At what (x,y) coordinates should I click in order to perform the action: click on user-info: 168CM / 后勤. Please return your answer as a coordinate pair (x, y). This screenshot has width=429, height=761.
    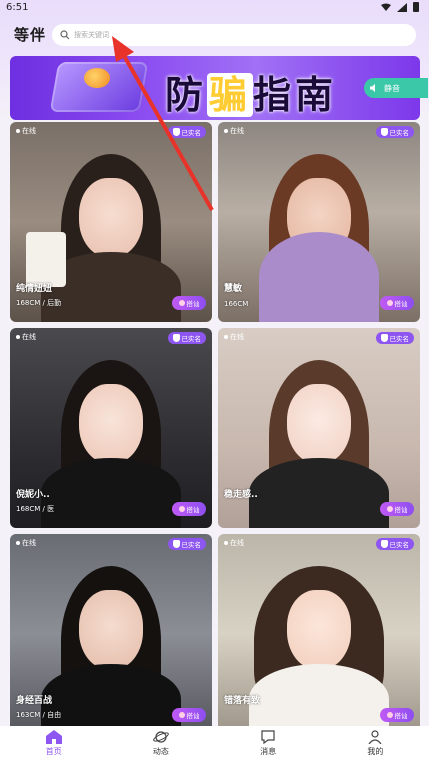
    Looking at the image, I should click on (39, 303).